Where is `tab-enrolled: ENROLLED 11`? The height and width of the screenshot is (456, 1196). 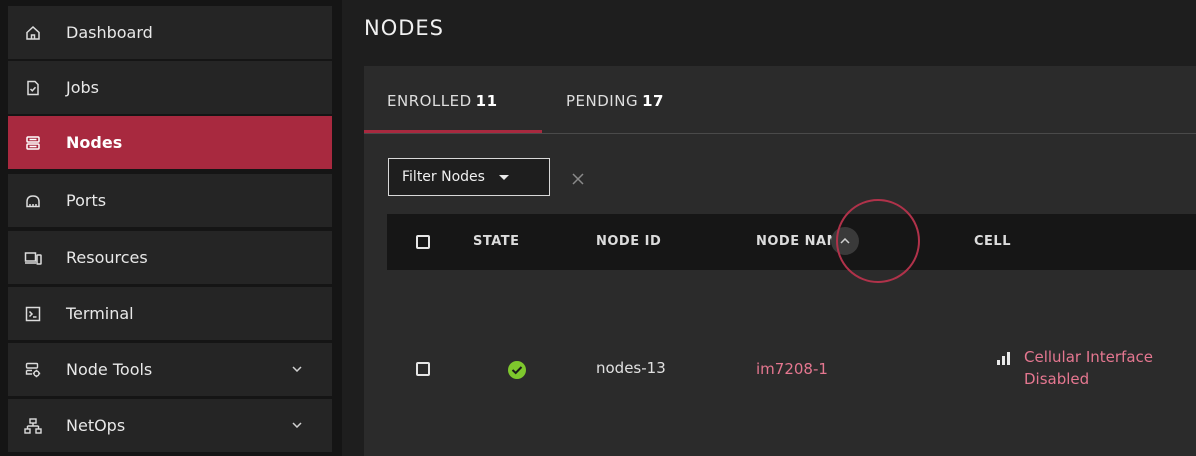
tab-enrolled: ENROLLED 11 is located at coordinates (442, 101).